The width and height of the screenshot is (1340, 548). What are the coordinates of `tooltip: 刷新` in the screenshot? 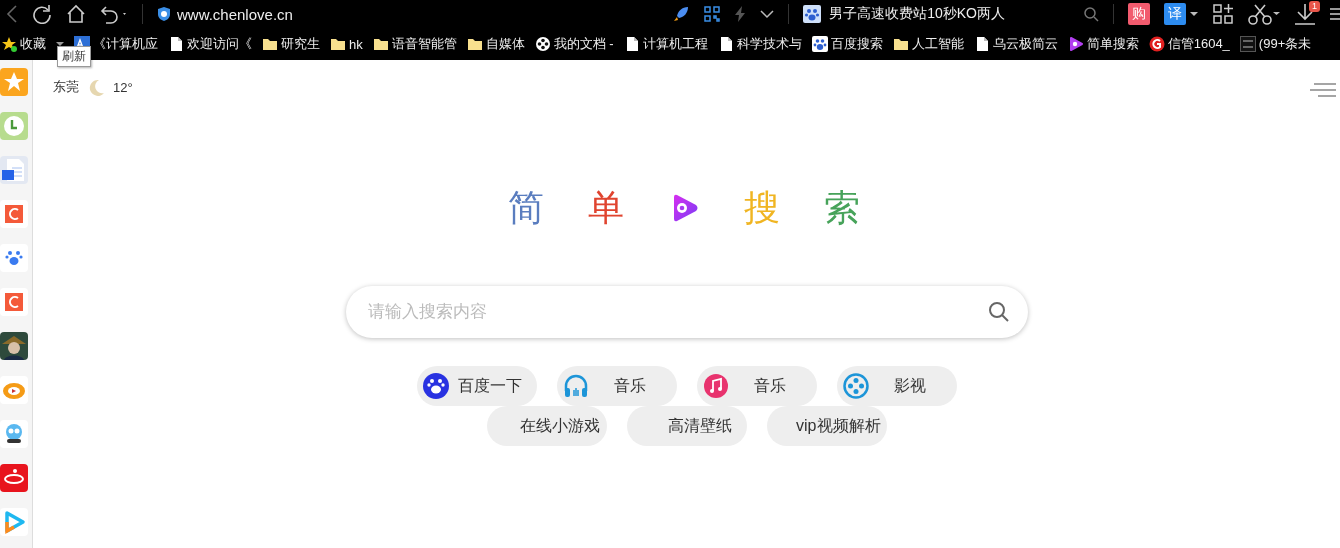 It's located at (74, 56).